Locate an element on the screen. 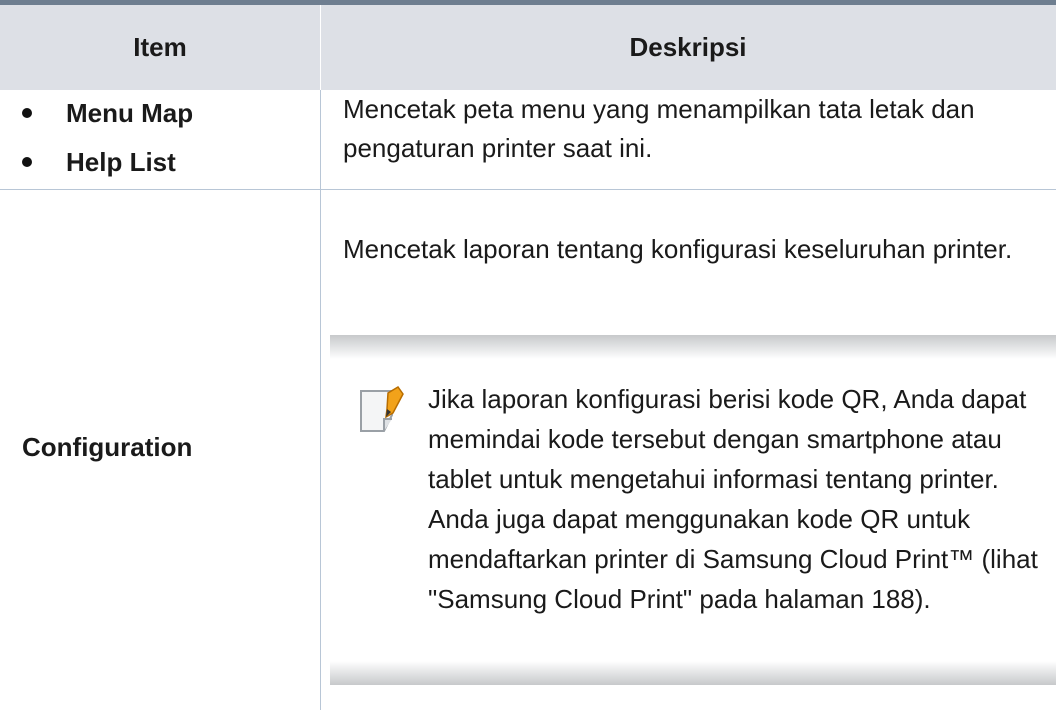  column-divider is located at coordinates (320, 400).